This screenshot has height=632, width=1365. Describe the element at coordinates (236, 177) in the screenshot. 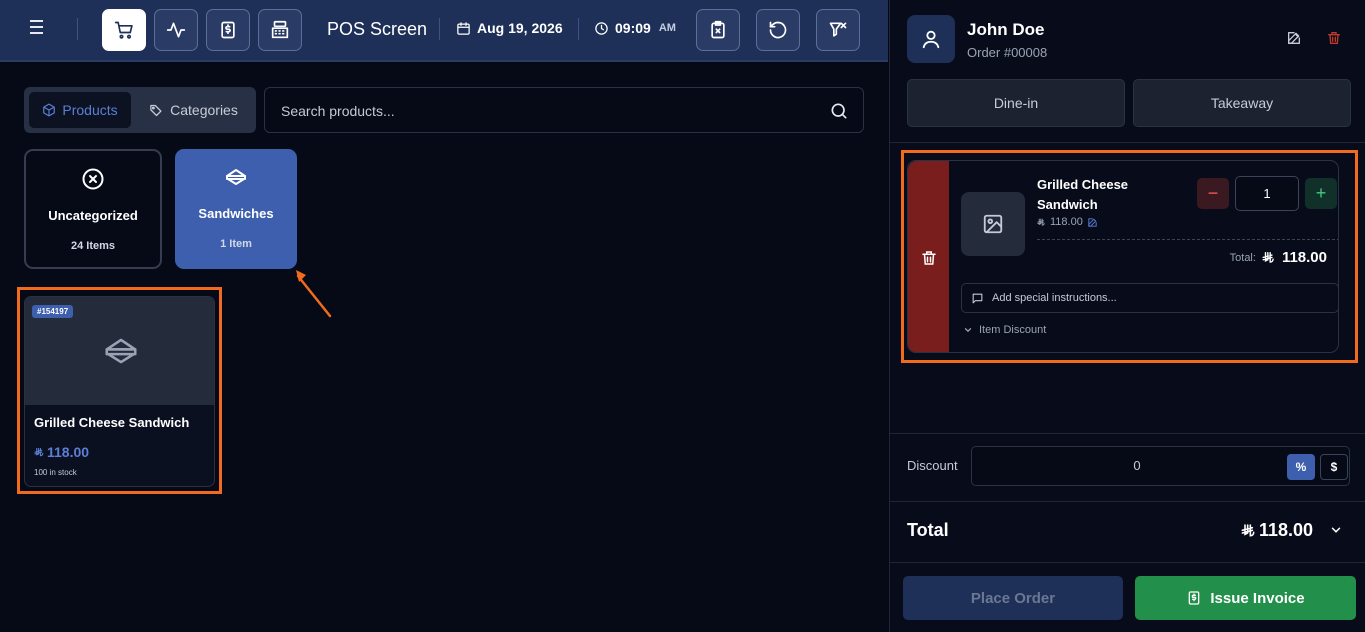

I see `sandwich-icon` at that location.